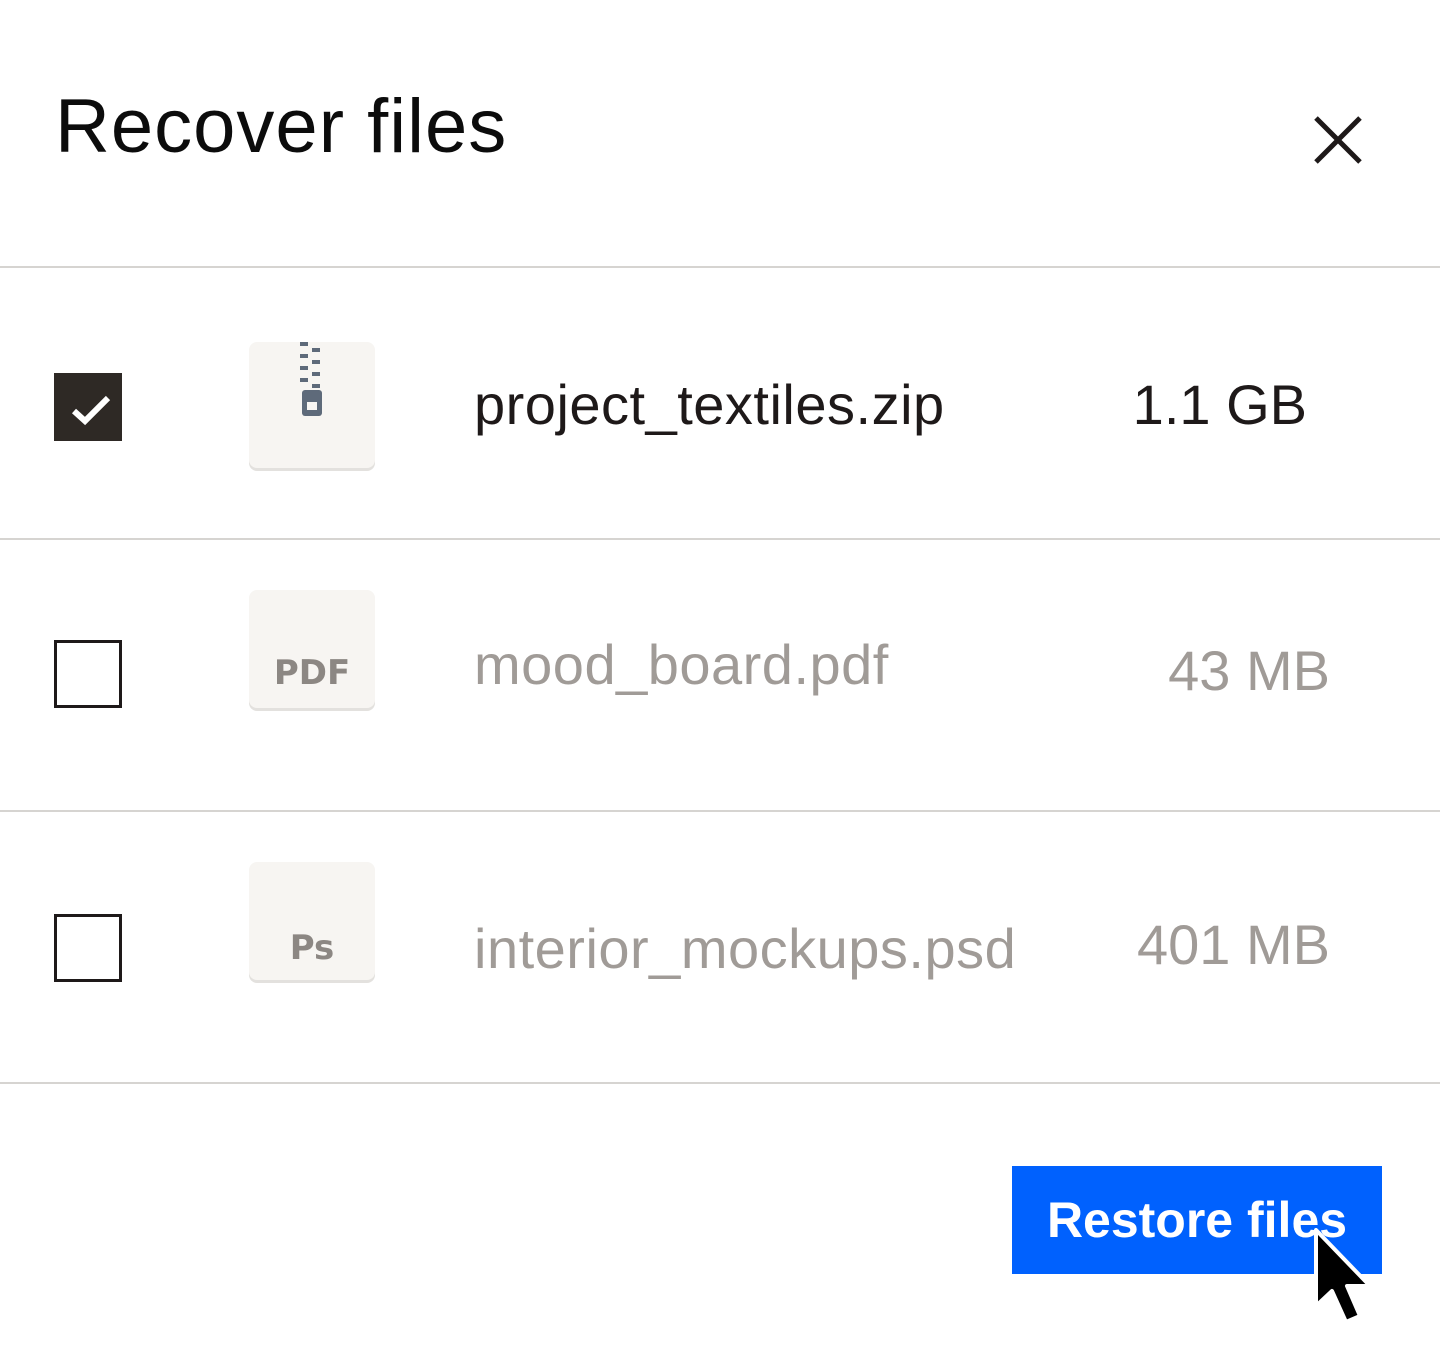 The width and height of the screenshot is (1440, 1359). Describe the element at coordinates (312, 673) in the screenshot. I see `file-type-label: PDF` at that location.